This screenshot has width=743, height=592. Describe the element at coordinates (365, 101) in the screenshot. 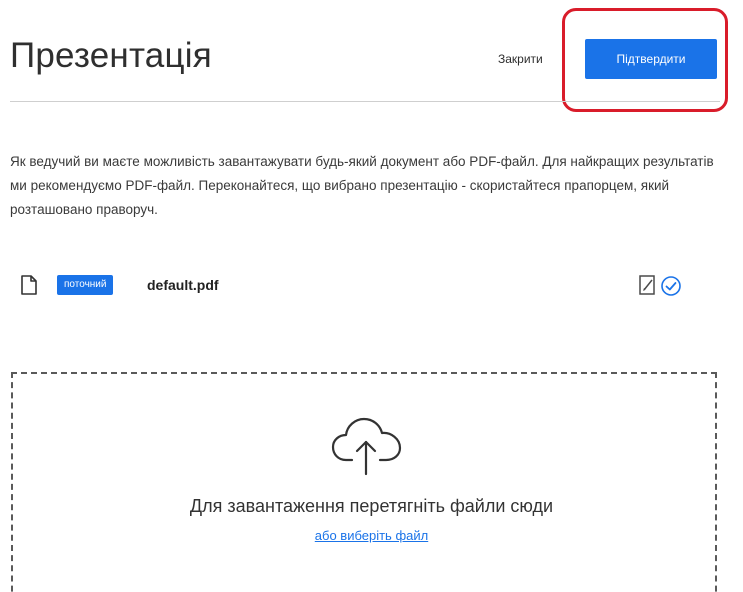

I see `header-divider` at that location.